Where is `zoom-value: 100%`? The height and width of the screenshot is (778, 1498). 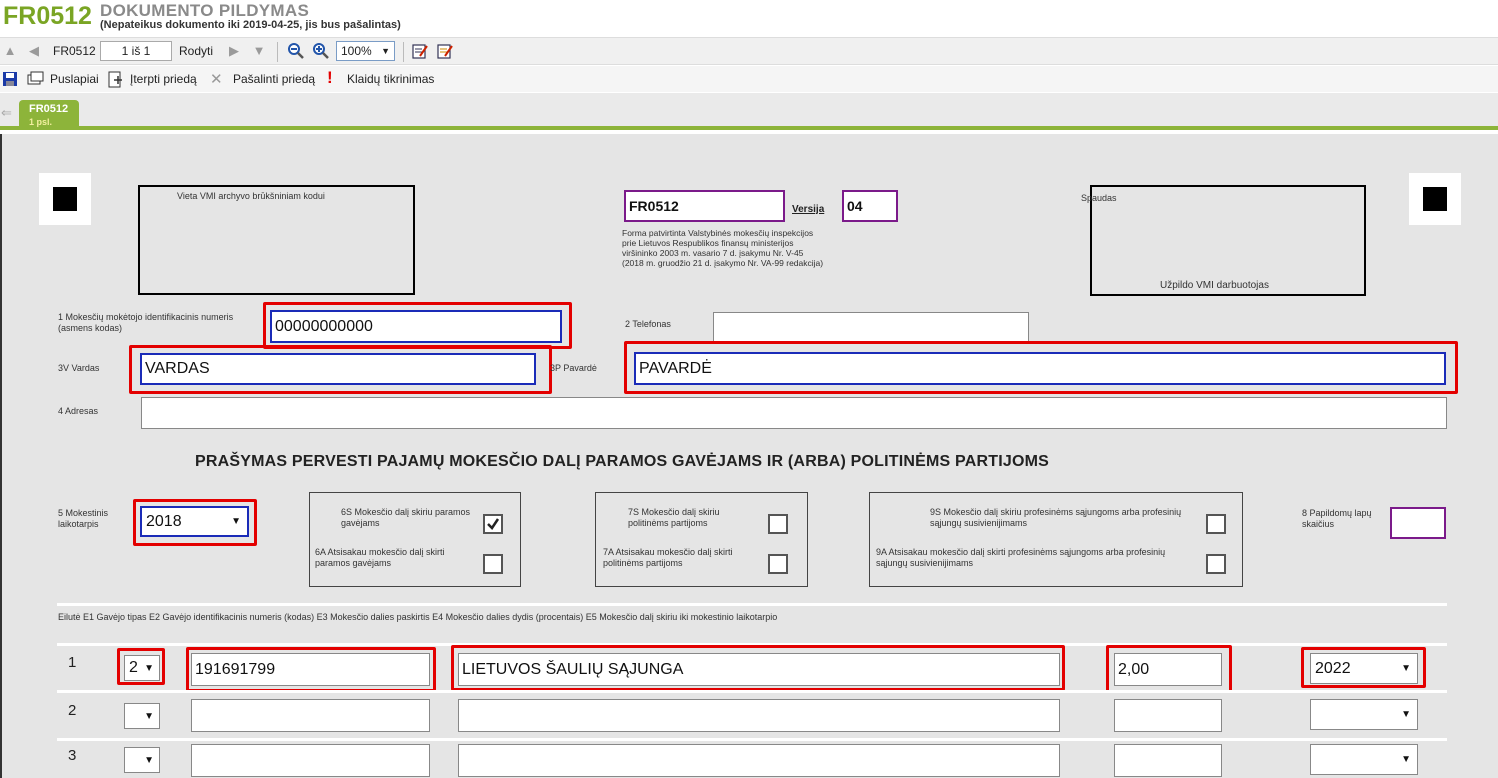
zoom-value: 100% is located at coordinates (356, 51).